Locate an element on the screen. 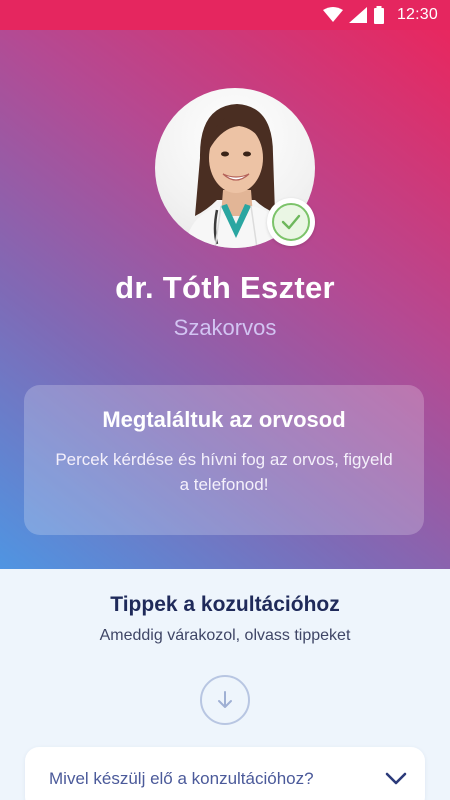 The image size is (450, 800). check-icon is located at coordinates (291, 222).